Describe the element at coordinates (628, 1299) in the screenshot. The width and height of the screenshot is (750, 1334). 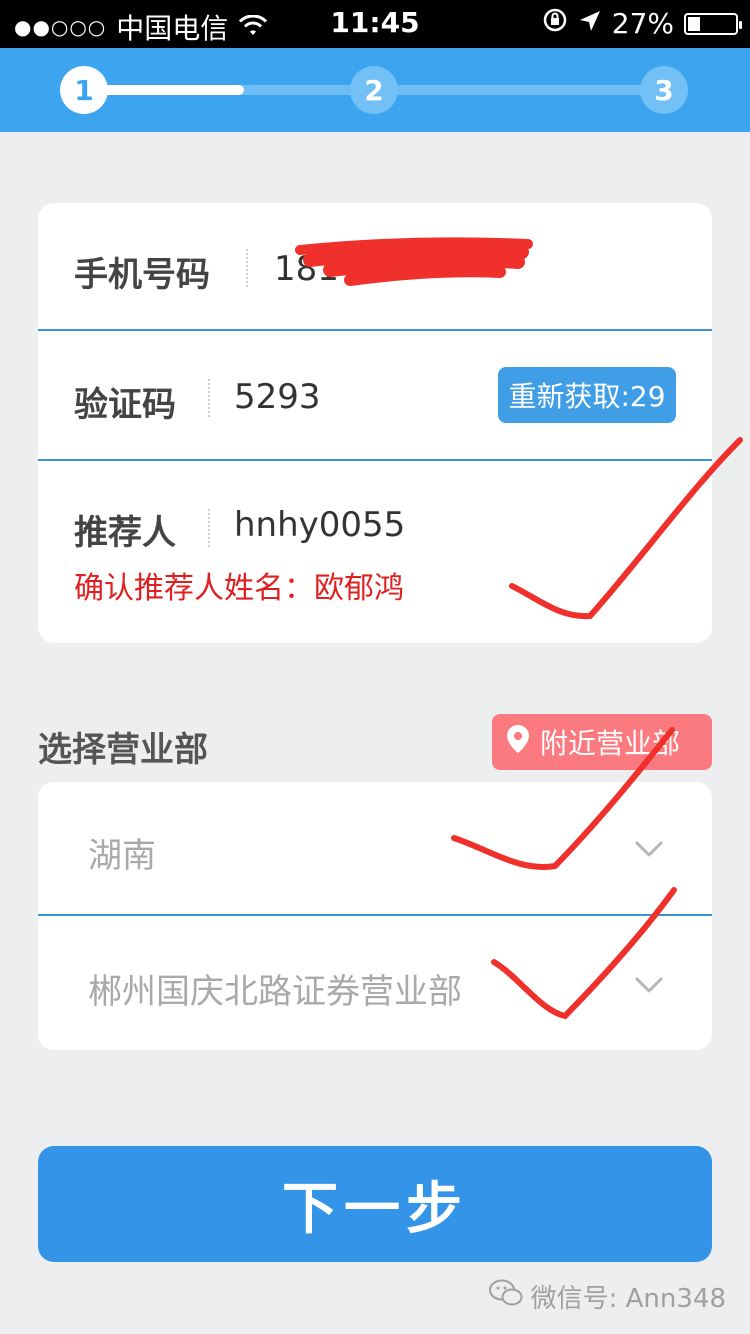
I see `watermark-text: 微信号: Ann348` at that location.